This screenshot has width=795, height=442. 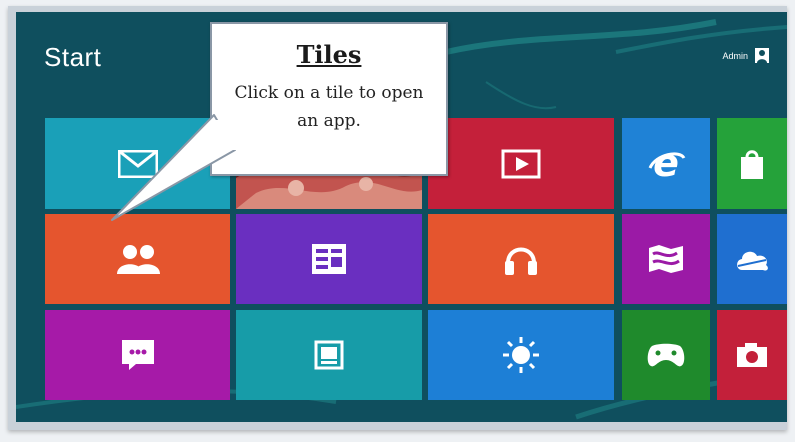 I want to click on sun-icon, so click(x=521, y=355).